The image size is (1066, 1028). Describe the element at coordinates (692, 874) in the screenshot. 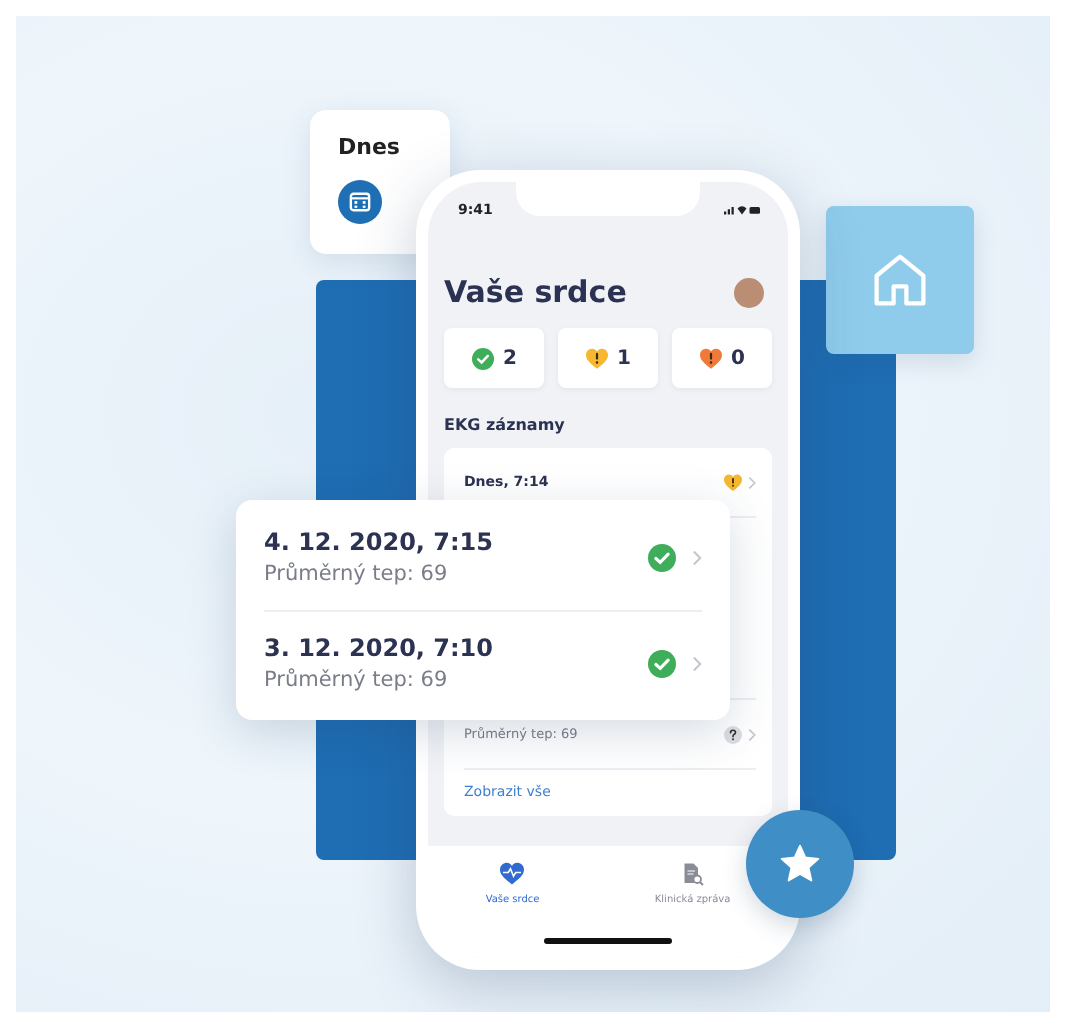

I see `document-search-icon` at that location.